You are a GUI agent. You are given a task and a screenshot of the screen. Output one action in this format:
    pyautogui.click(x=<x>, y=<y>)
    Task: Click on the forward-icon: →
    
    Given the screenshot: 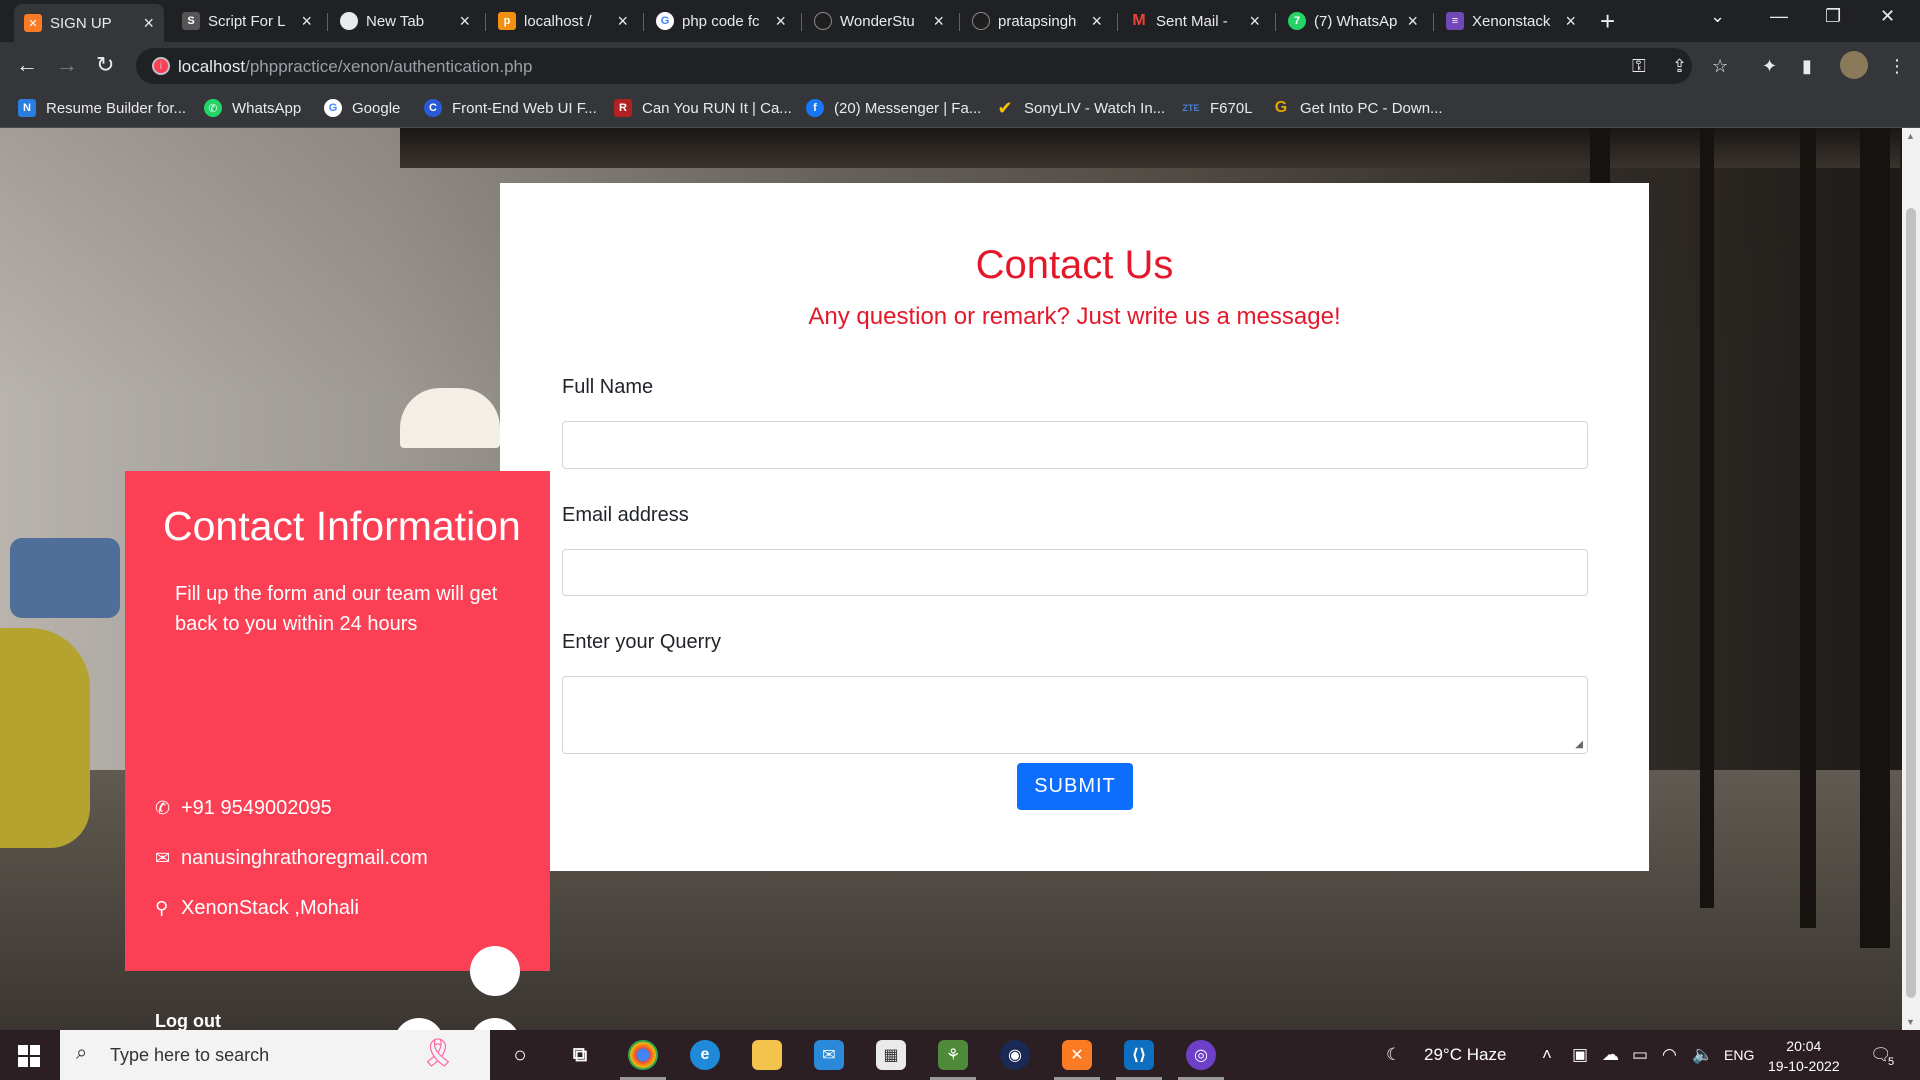 What is the action you would take?
    pyautogui.click(x=67, y=65)
    